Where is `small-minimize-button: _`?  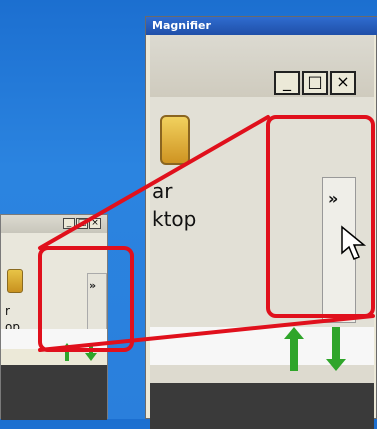 small-minimize-button: _ is located at coordinates (69, 223).